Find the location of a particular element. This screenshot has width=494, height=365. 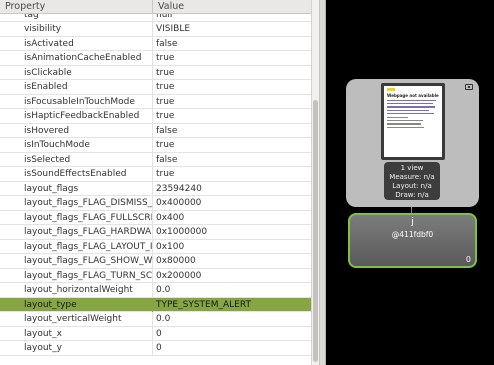

property-name: layout_flags_FLAG_TURN_SCREEN_ON is located at coordinates (76, 275).